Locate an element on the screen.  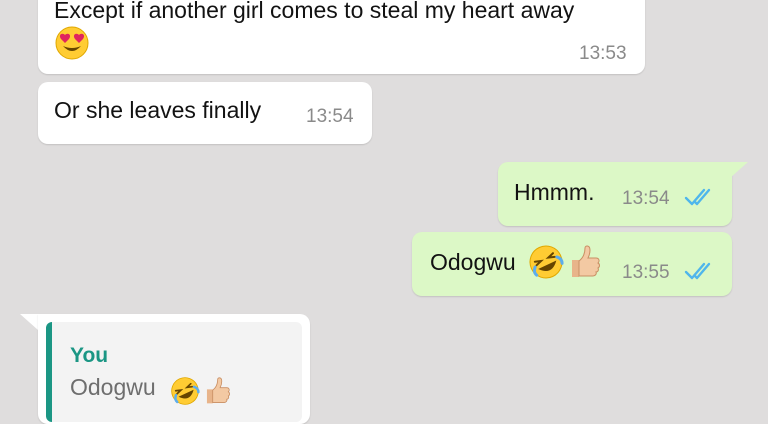
message-bubble-outgoing: Hmmm. 13:54 is located at coordinates (615, 194).